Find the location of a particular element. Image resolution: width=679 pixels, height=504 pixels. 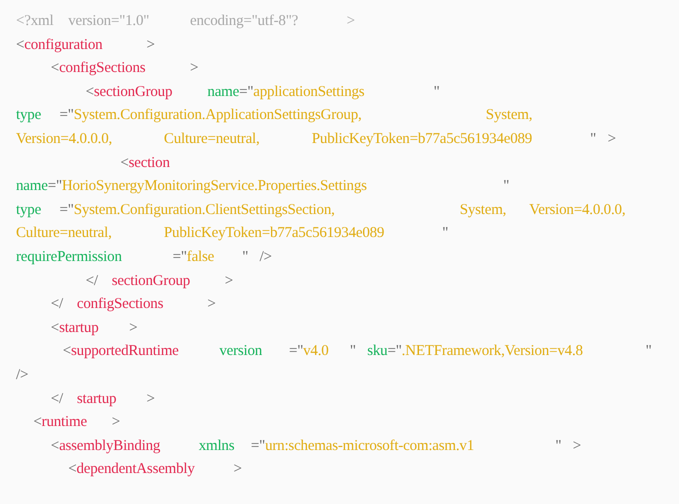

attribute-name: requirePermission is located at coordinates (69, 256).